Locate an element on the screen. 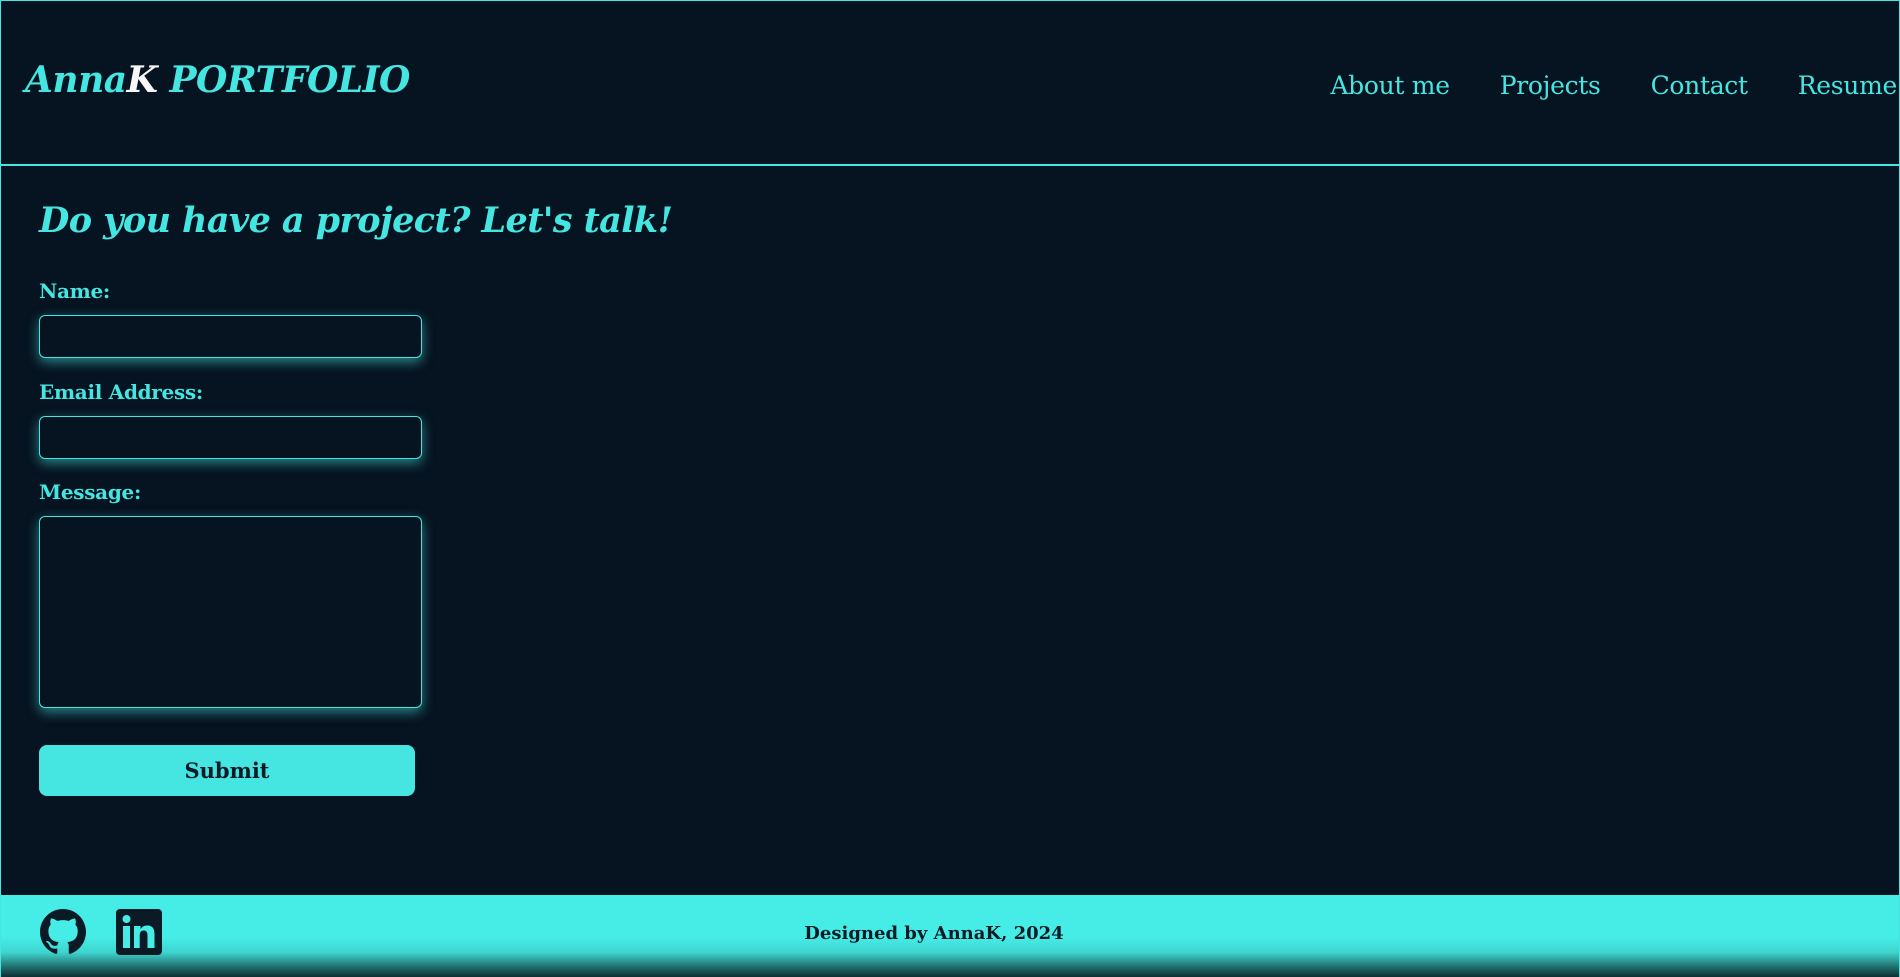 The height and width of the screenshot is (977, 1900). message-label: Message: is located at coordinates (90, 492).